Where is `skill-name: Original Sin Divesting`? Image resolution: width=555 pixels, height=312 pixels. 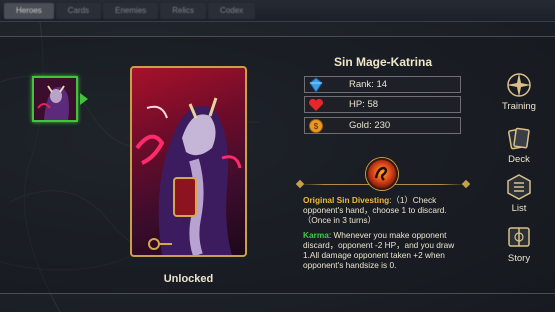 skill-name: Original Sin Divesting is located at coordinates (346, 200).